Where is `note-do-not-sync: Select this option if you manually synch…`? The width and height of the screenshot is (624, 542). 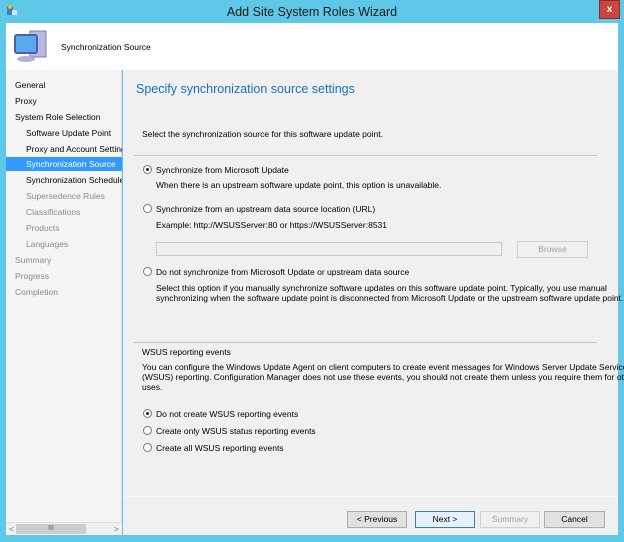 note-do-not-sync: Select this option if you manually synch… is located at coordinates (381, 288).